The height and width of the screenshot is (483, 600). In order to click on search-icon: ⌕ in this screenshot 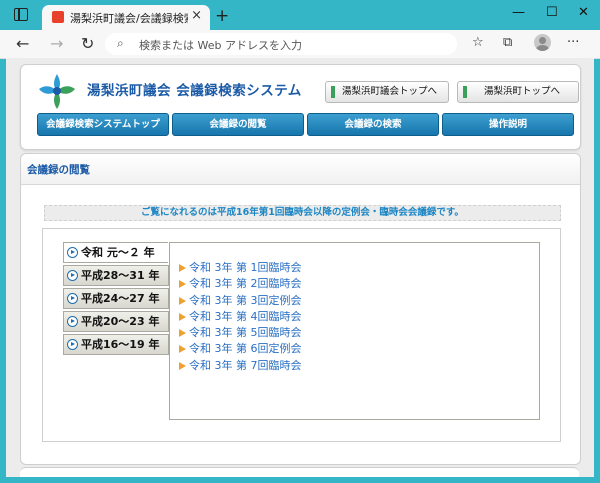, I will do `click(120, 43)`.